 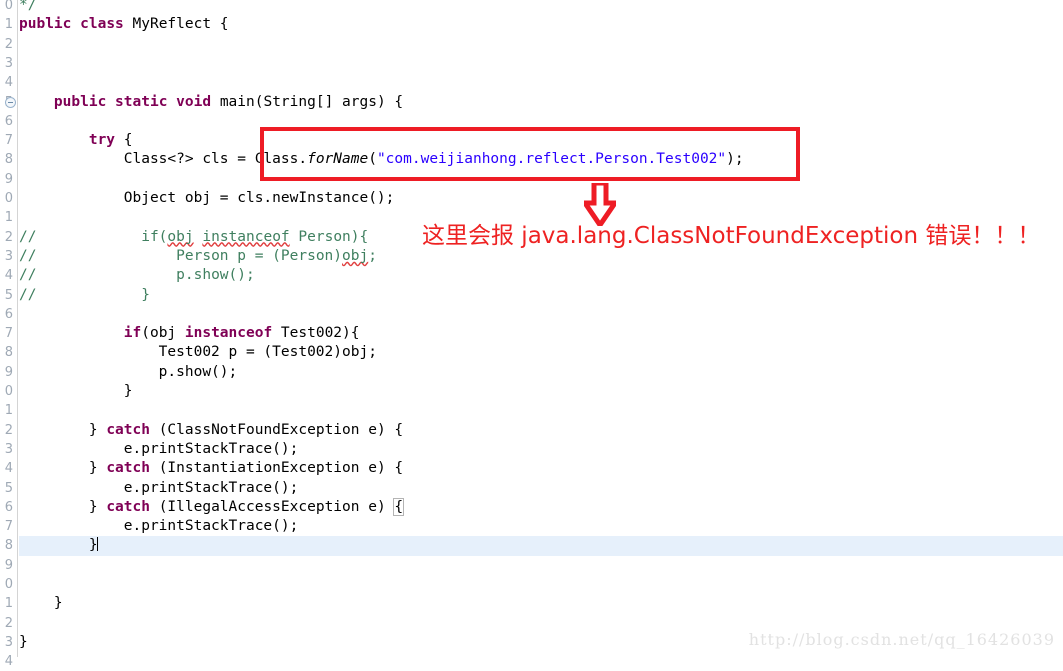 What do you see at coordinates (541, 507) in the screenshot?
I see `code-line: } catch (IllegalAccessException e) {` at bounding box center [541, 507].